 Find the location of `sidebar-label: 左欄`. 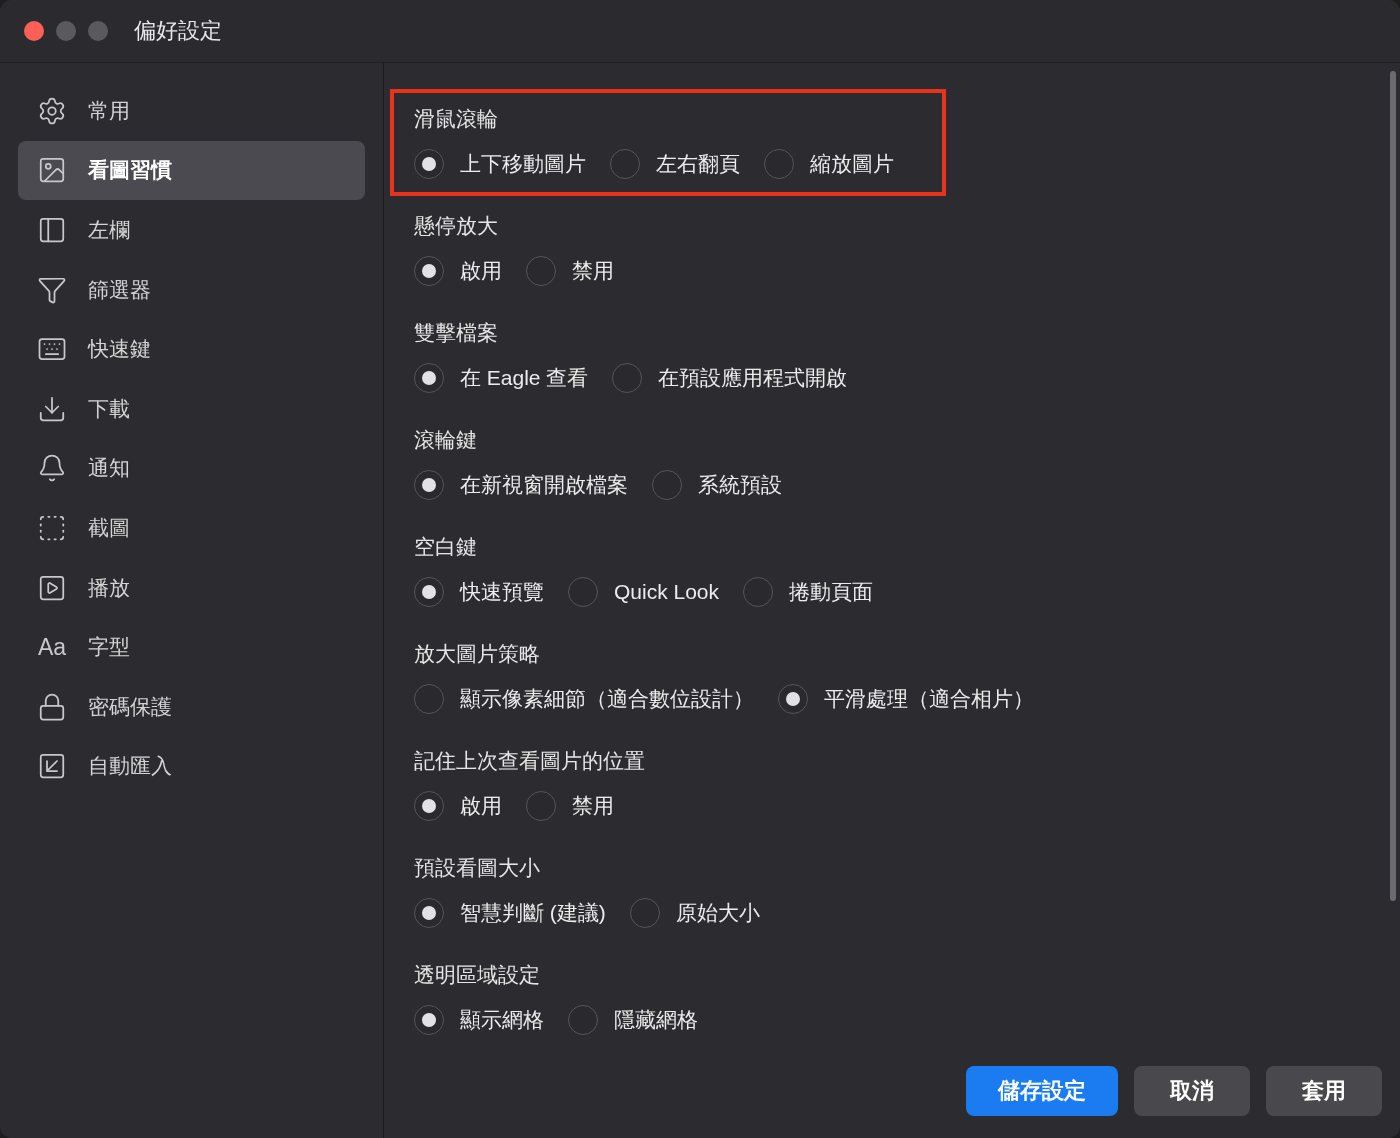

sidebar-label: 左欄 is located at coordinates (109, 230).